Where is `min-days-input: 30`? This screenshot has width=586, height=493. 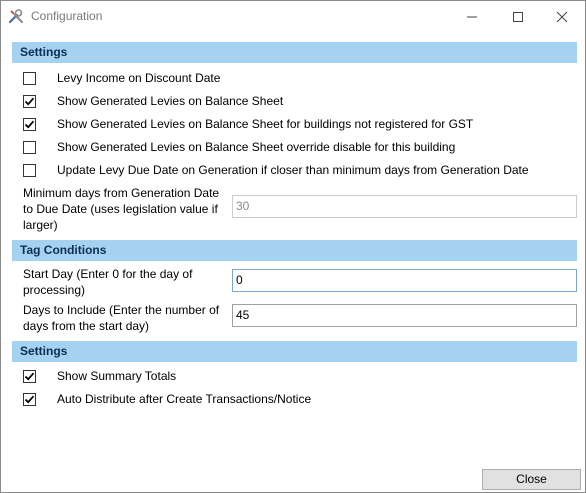
min-days-input: 30 is located at coordinates (404, 206).